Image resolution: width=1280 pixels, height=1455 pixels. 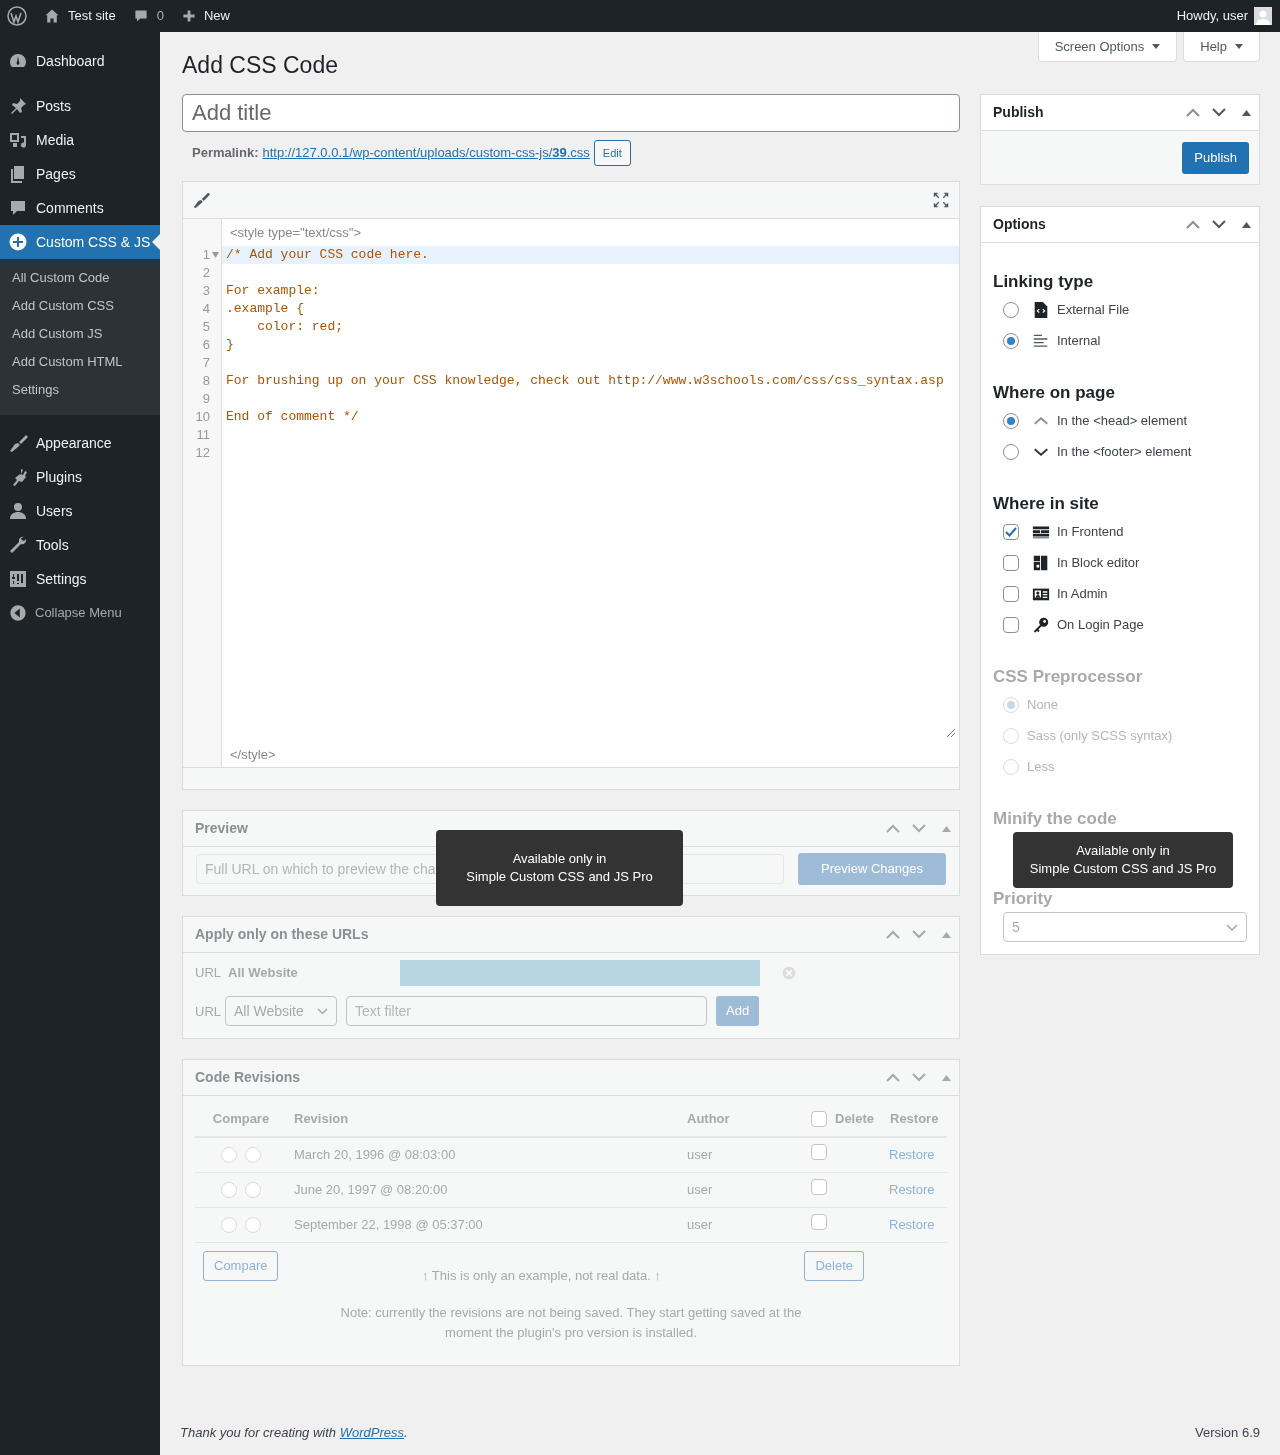 I want to click on column-header: Restore, so click(x=914, y=1119).